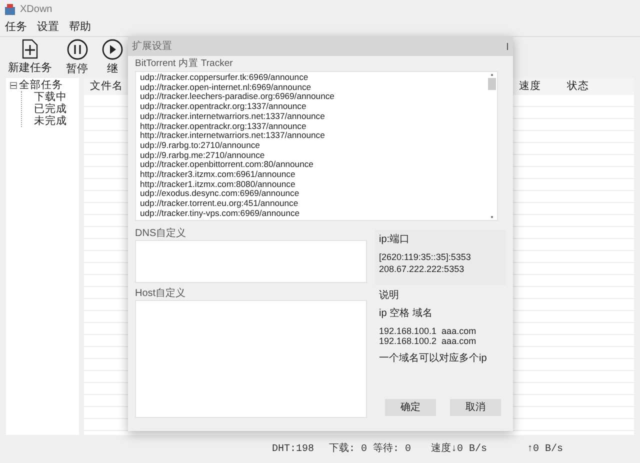  I want to click on tracker-url: udp://tracker.open-internet.nl:6969/announce, so click(226, 87).